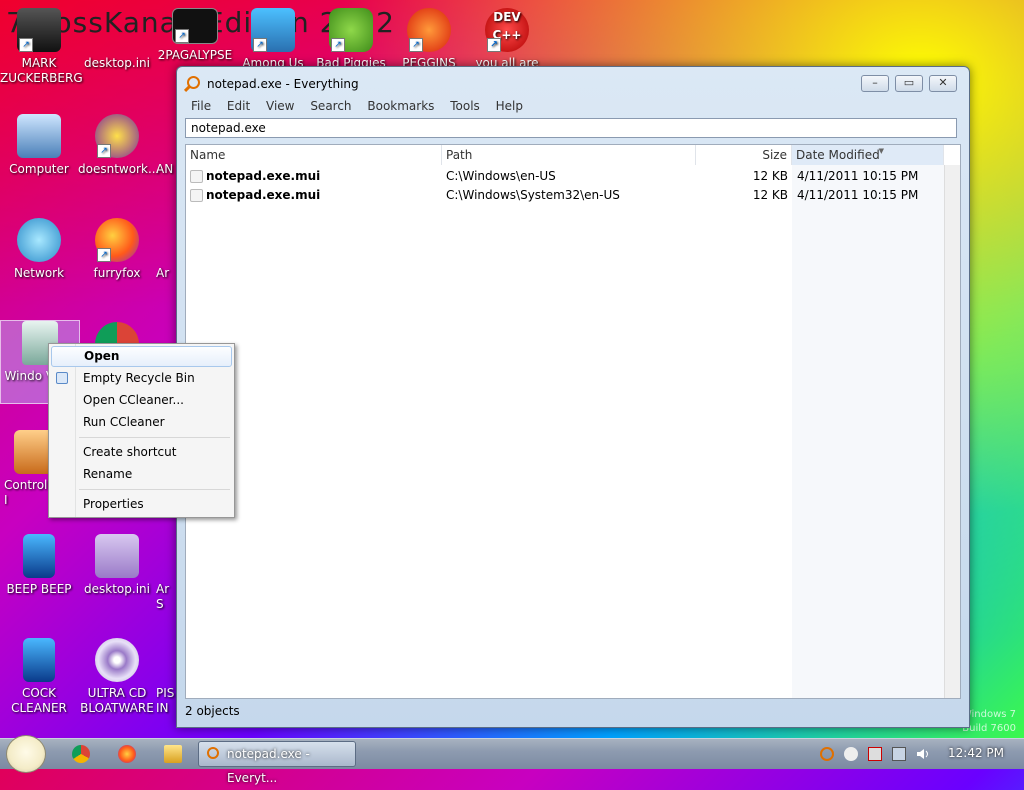 The image size is (1024, 790). What do you see at coordinates (875, 754) in the screenshot?
I see `action-center-icon` at bounding box center [875, 754].